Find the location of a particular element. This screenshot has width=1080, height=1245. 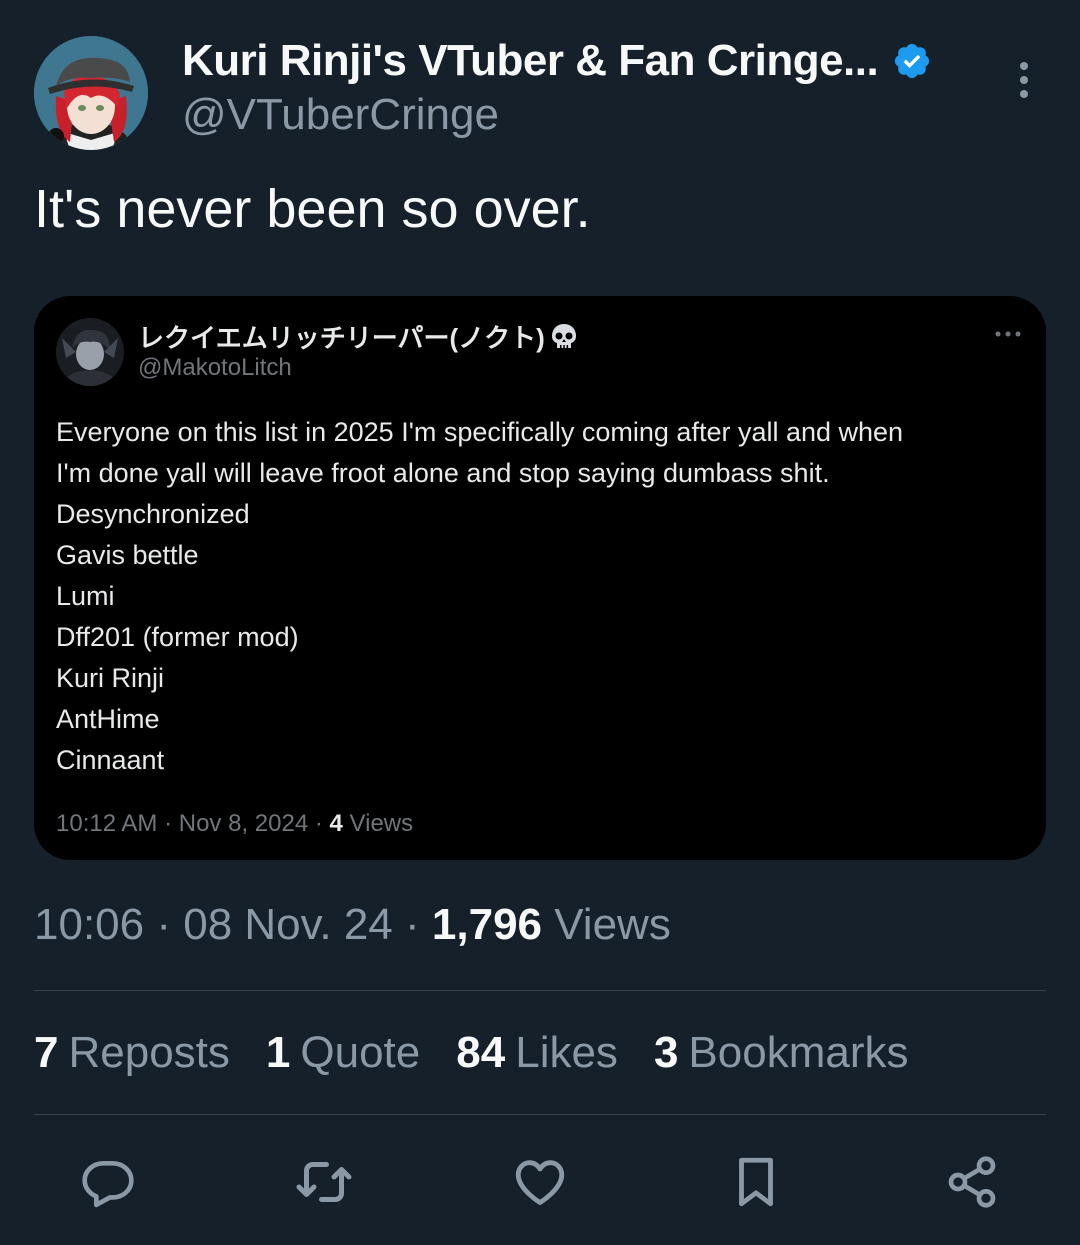

bookmark-icon is located at coordinates (756, 1182).